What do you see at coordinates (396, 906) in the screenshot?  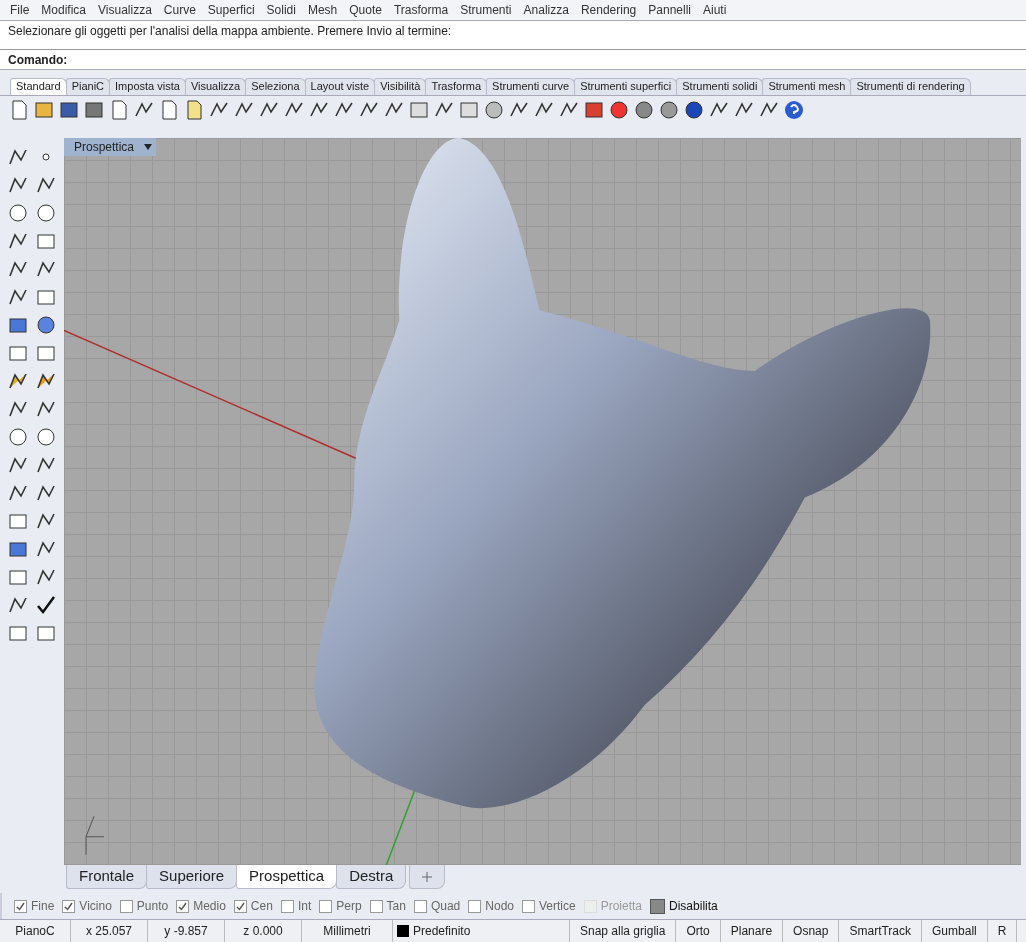 I see `osnap-label: Tan` at bounding box center [396, 906].